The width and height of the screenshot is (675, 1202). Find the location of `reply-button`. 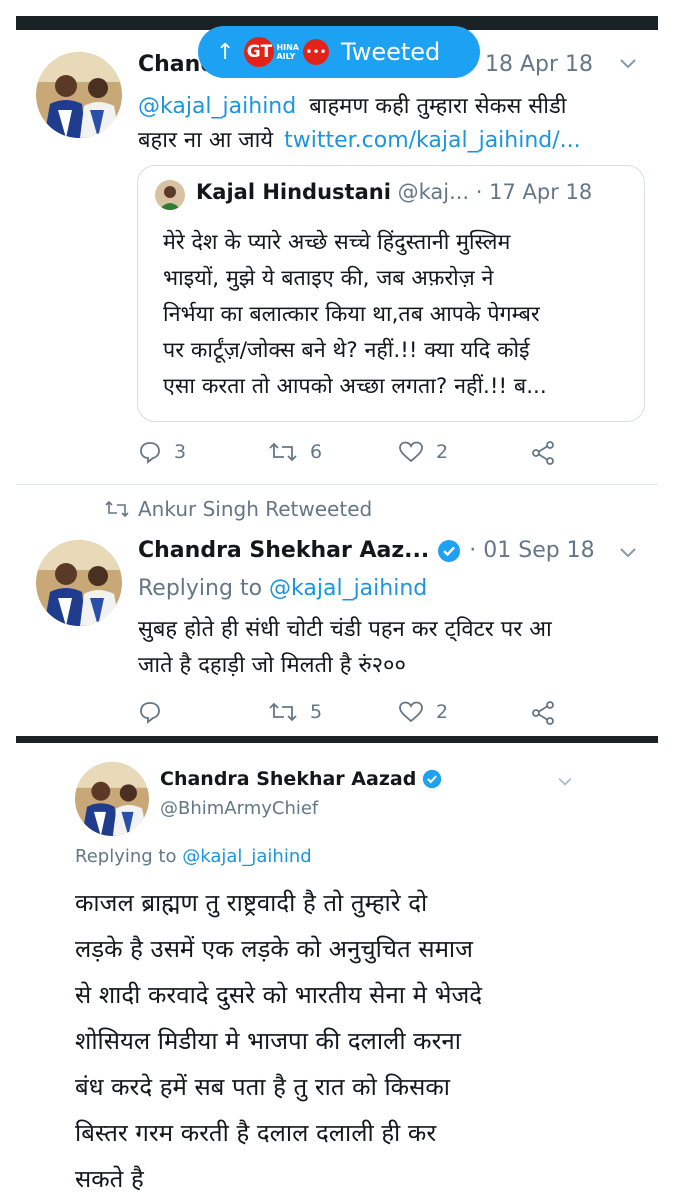

reply-button is located at coordinates (156, 712).